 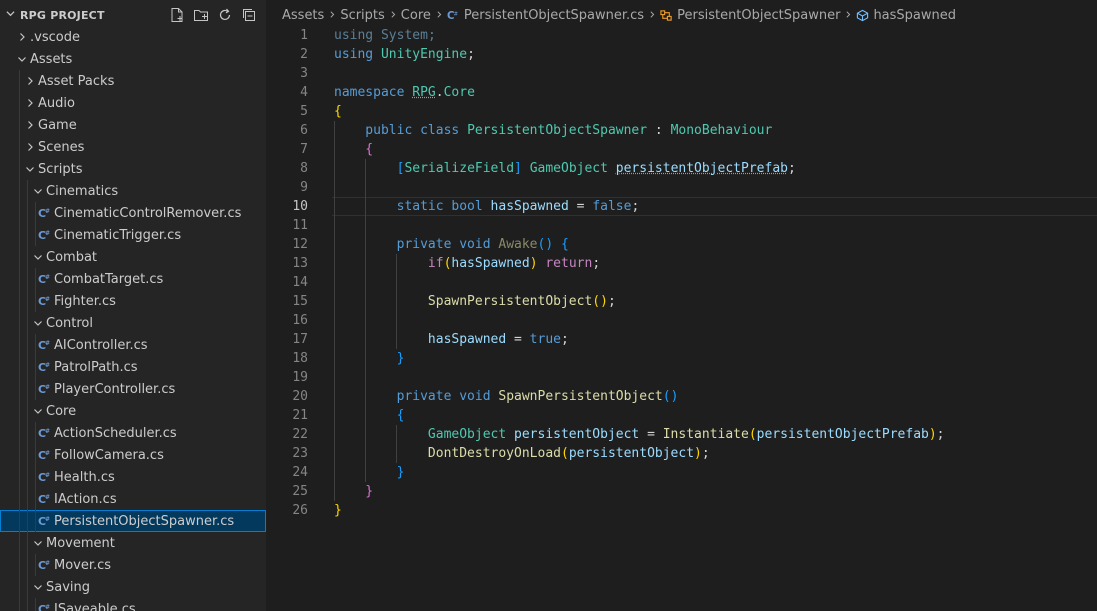 I want to click on code-line: 14, so click(x=681, y=282).